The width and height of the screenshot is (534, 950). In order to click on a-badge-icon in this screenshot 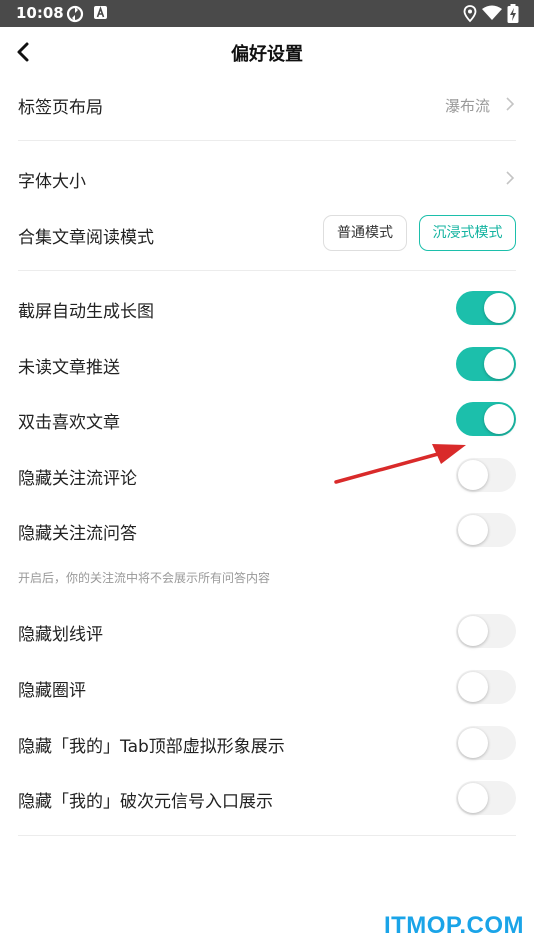, I will do `click(100, 12)`.